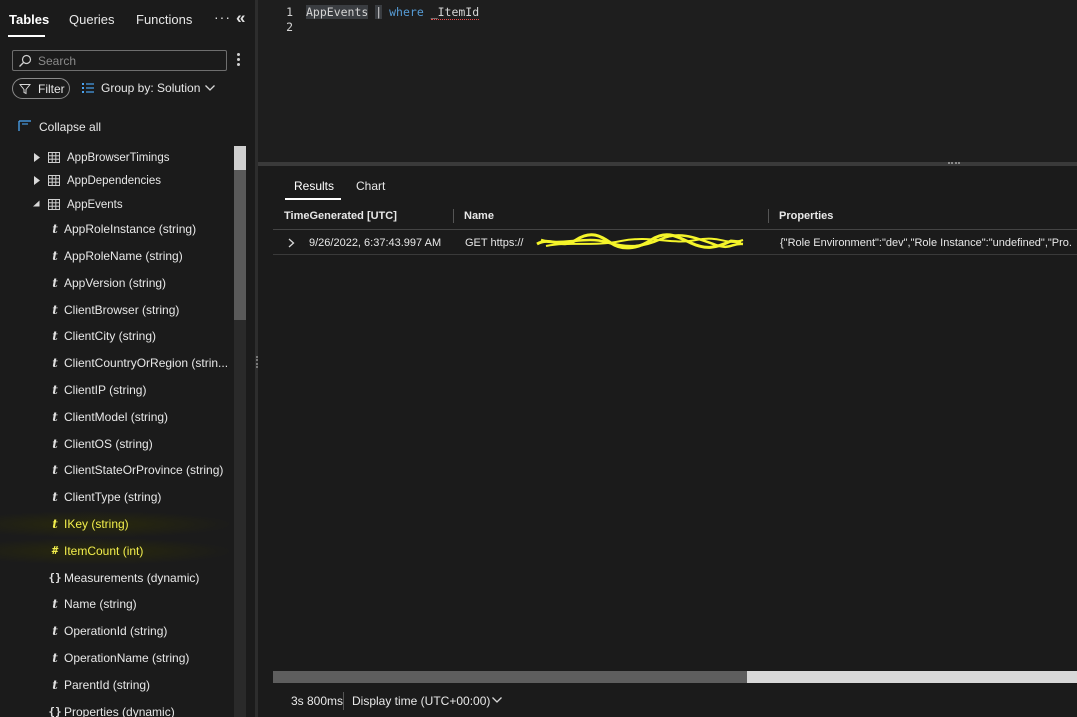  What do you see at coordinates (37, 204) in the screenshot?
I see `collapse-arrow-icon` at bounding box center [37, 204].